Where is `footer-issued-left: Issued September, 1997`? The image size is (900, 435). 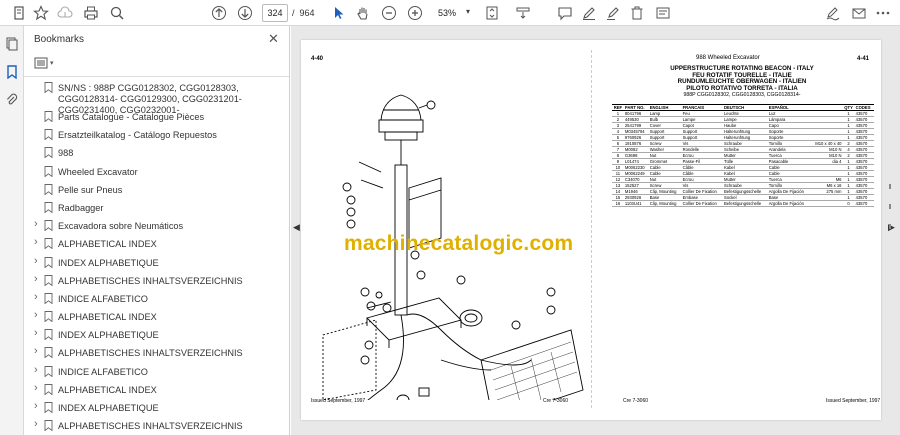
footer-issued-left: Issued September, 1997 is located at coordinates (338, 401).